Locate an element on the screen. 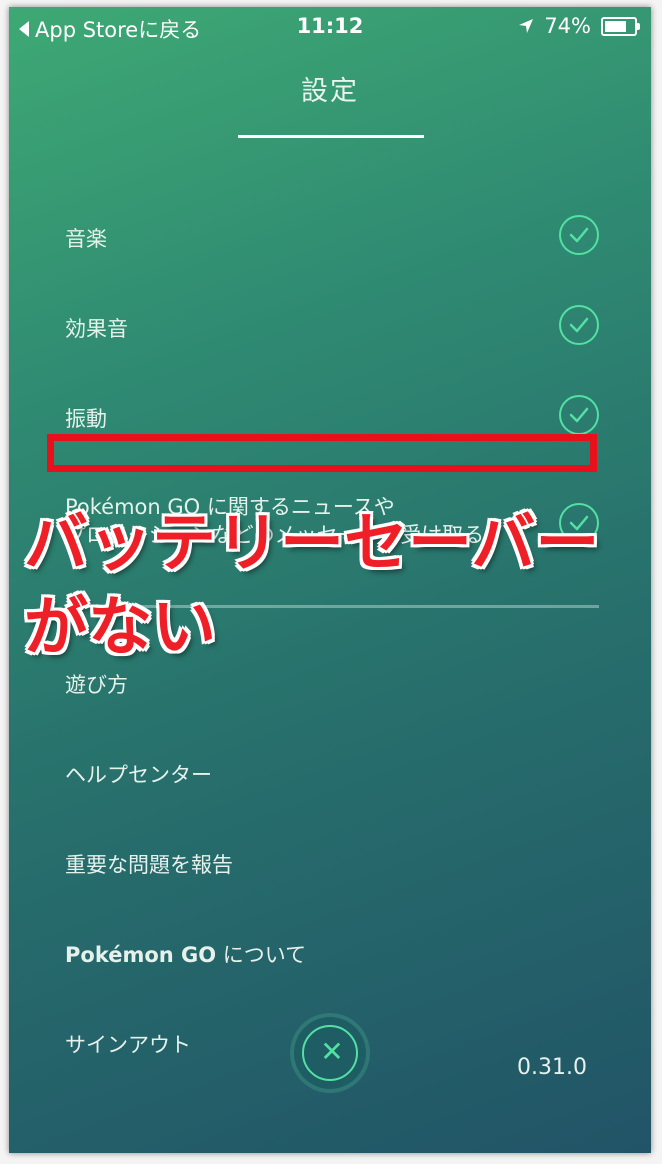  menu-item-sign-out: サインアウト is located at coordinates (128, 1044).